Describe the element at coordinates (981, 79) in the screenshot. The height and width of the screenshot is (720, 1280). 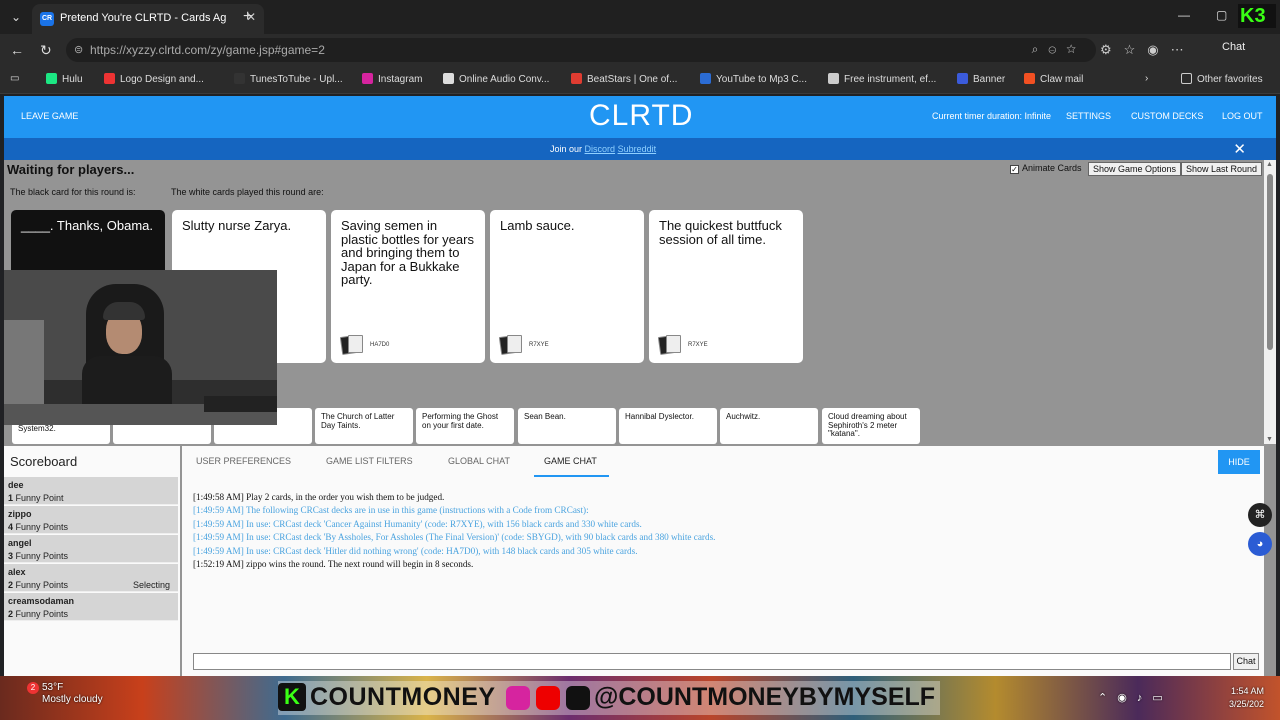
I see `bookmark-banner: Banner` at that location.